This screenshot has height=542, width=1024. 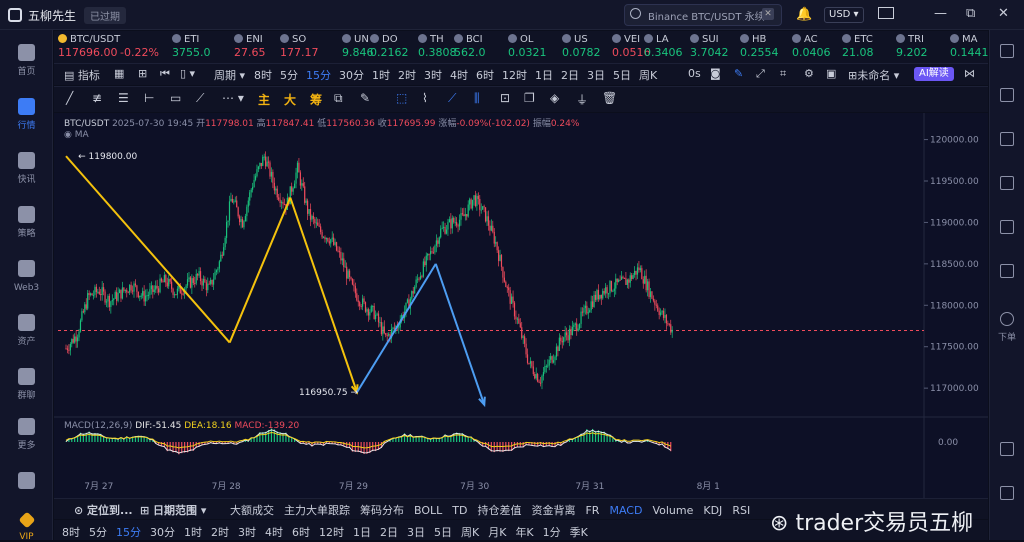 What do you see at coordinates (1007, 95) in the screenshot?
I see `document-icon` at bounding box center [1007, 95].